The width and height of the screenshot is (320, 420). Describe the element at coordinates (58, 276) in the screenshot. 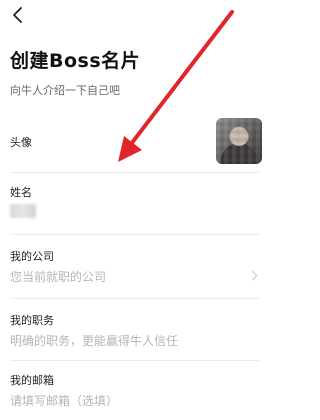

I see `company-field: 您当前就职的公司` at that location.